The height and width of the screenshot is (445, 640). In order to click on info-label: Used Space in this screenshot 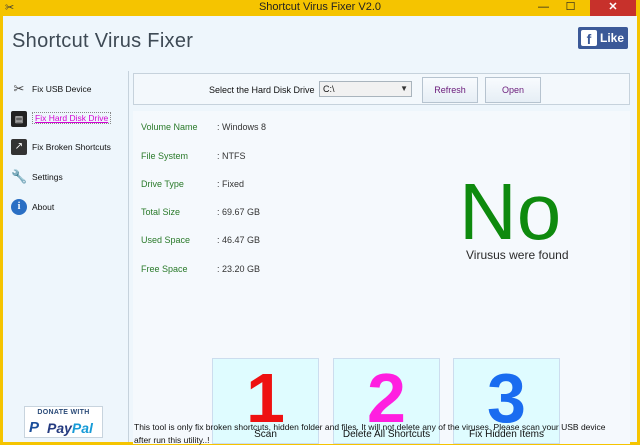, I will do `click(166, 240)`.